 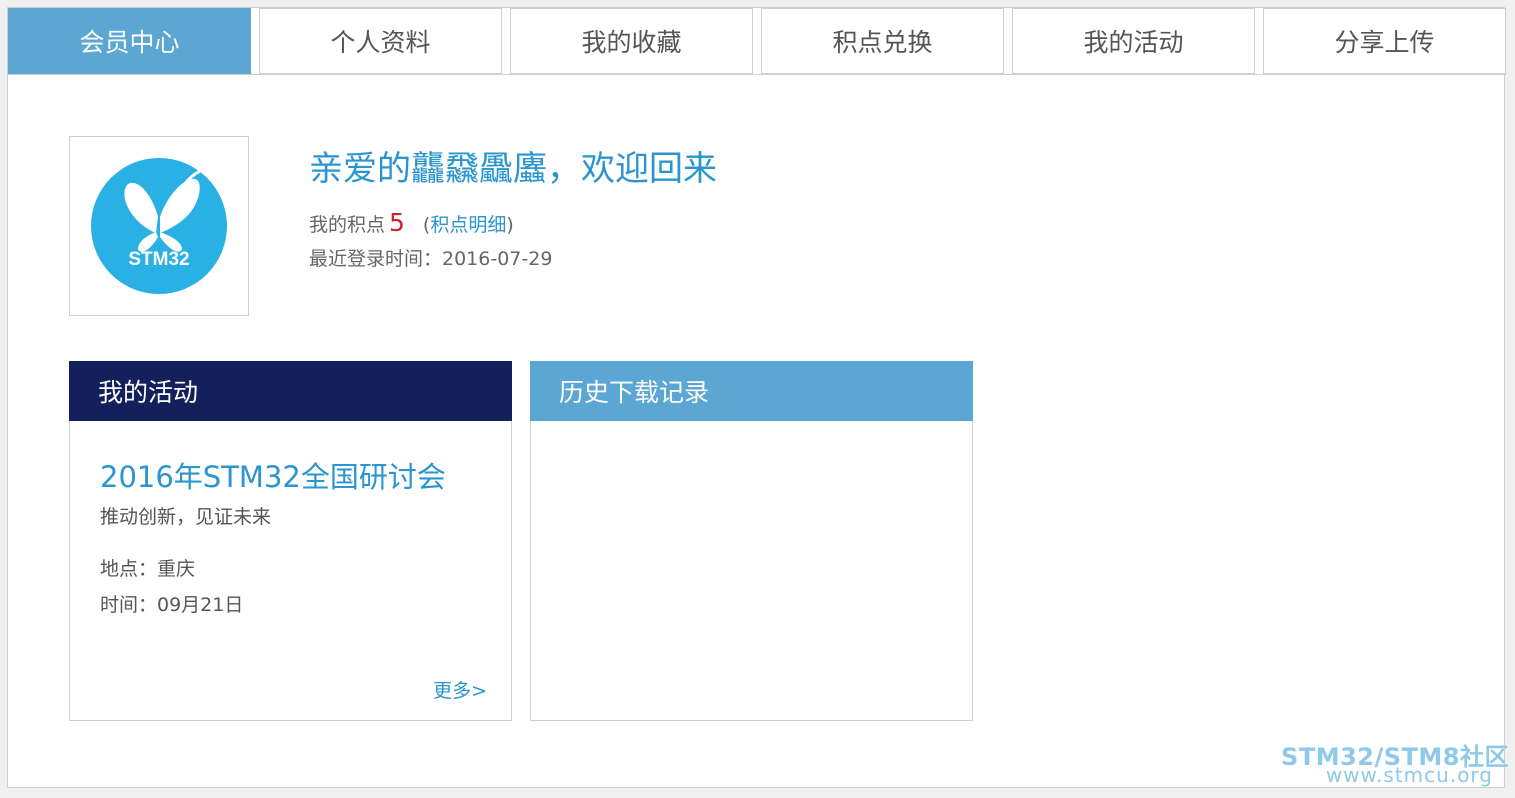 What do you see at coordinates (751, 391) in the screenshot?
I see `download-history-header: 历史下载记录` at bounding box center [751, 391].